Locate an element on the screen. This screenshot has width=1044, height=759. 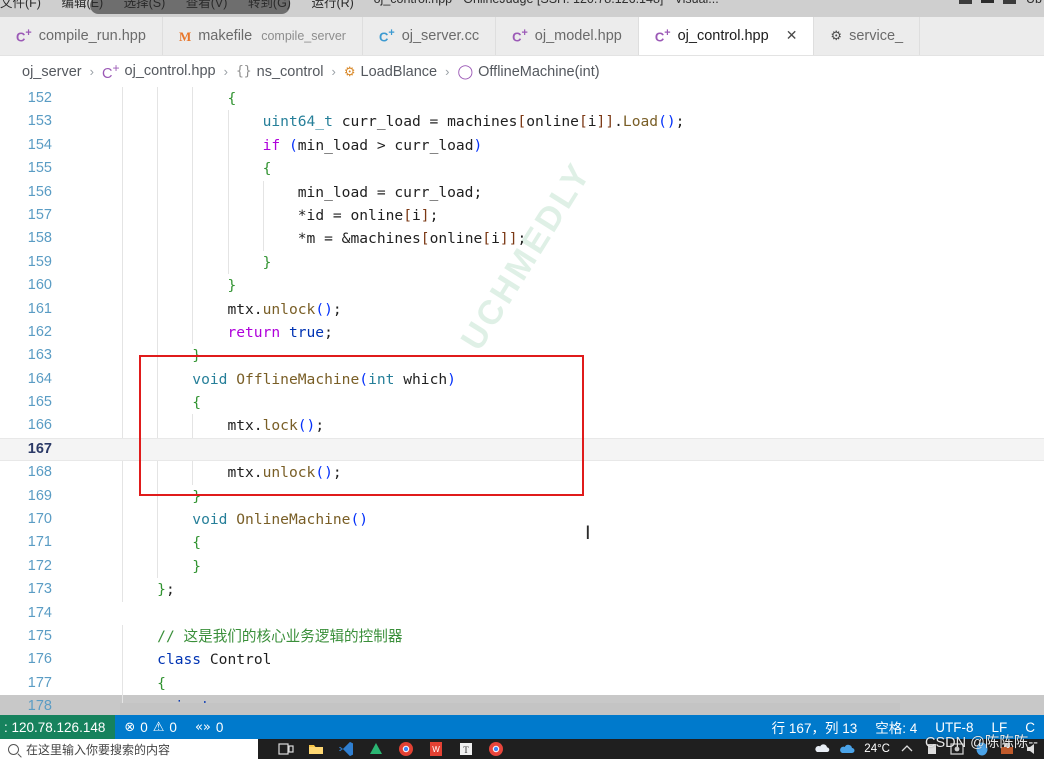
tab-oj-control-hpp: C+ oj_control.hpp ✕ is located at coordinates (726, 36).